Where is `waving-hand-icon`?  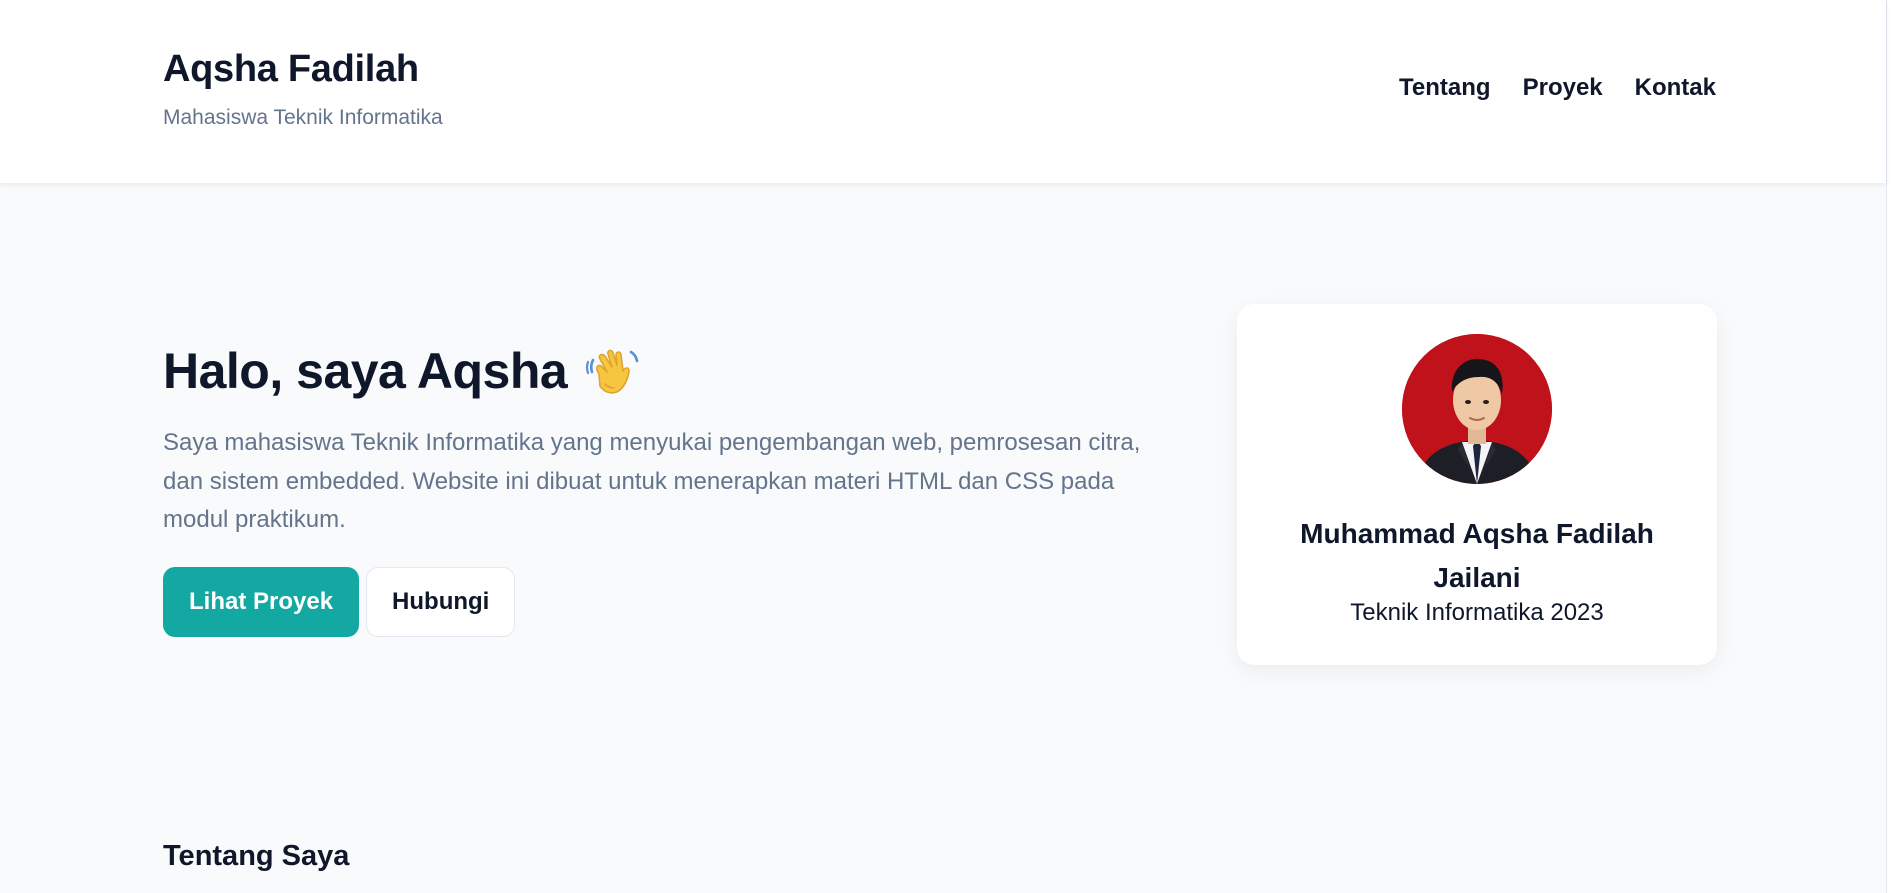 waving-hand-icon is located at coordinates (612, 371).